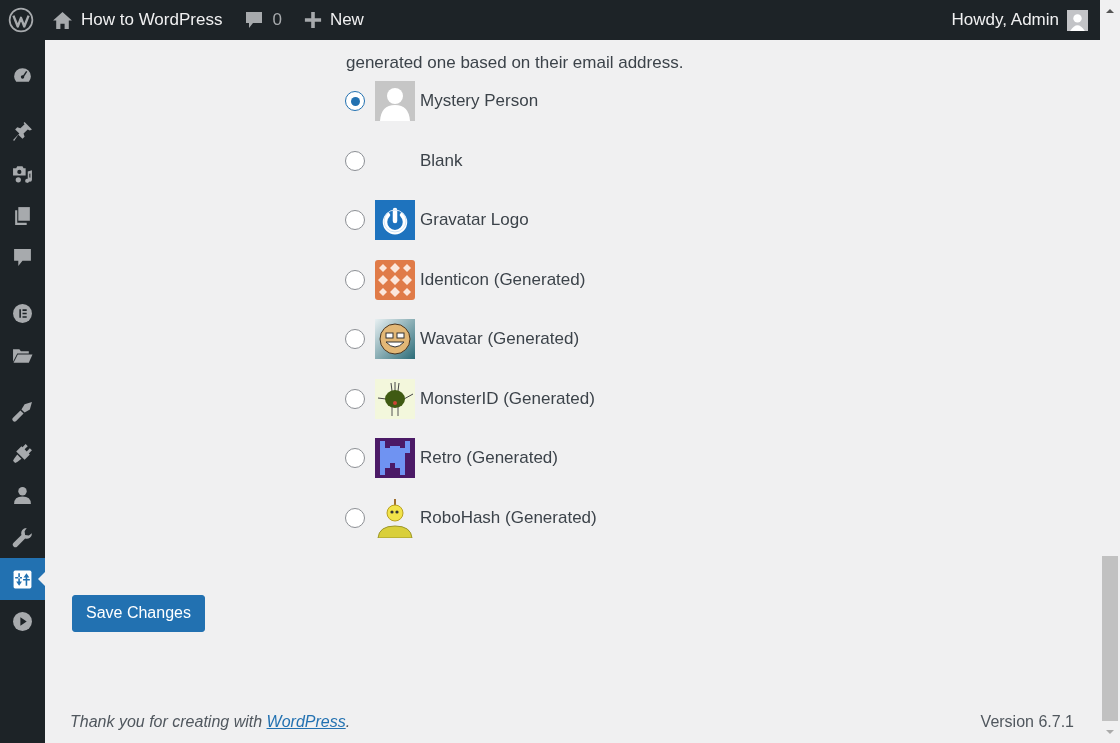 Image resolution: width=1120 pixels, height=743 pixels. What do you see at coordinates (1005, 20) in the screenshot?
I see `greeting: Howdy, Admin` at bounding box center [1005, 20].